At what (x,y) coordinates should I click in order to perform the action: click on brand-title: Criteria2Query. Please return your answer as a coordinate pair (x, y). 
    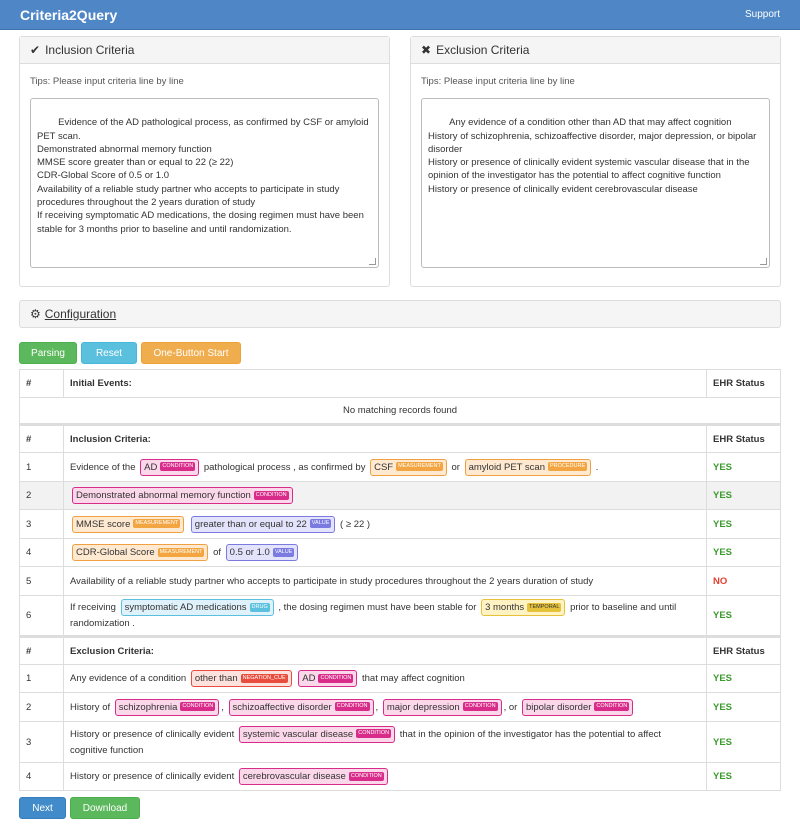
    Looking at the image, I should click on (68, 15).